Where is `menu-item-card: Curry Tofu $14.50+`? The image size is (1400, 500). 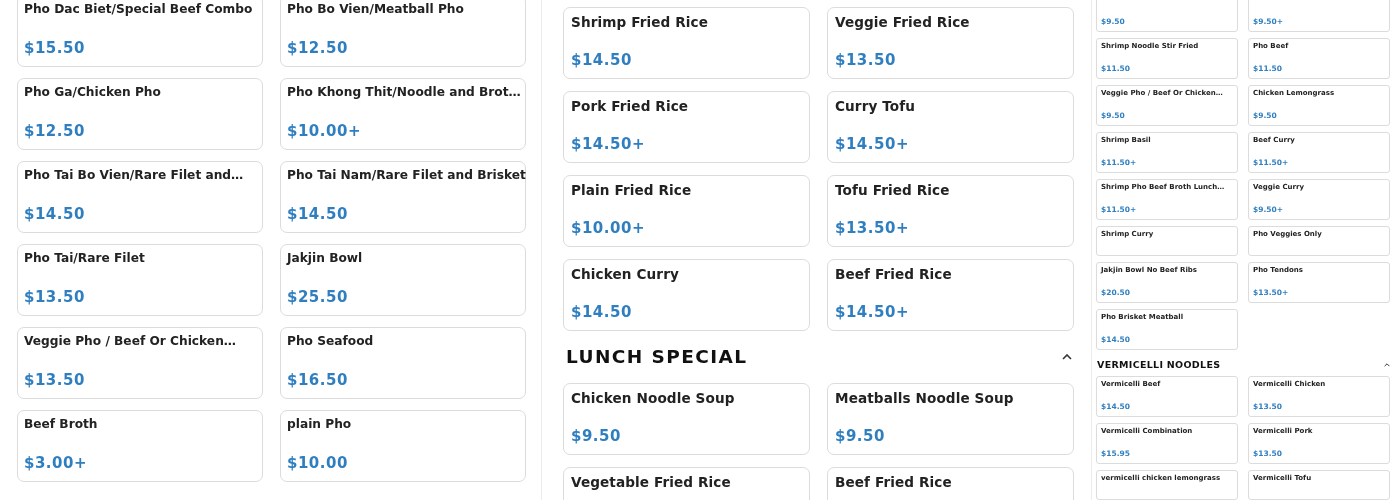 menu-item-card: Curry Tofu $14.50+ is located at coordinates (950, 127).